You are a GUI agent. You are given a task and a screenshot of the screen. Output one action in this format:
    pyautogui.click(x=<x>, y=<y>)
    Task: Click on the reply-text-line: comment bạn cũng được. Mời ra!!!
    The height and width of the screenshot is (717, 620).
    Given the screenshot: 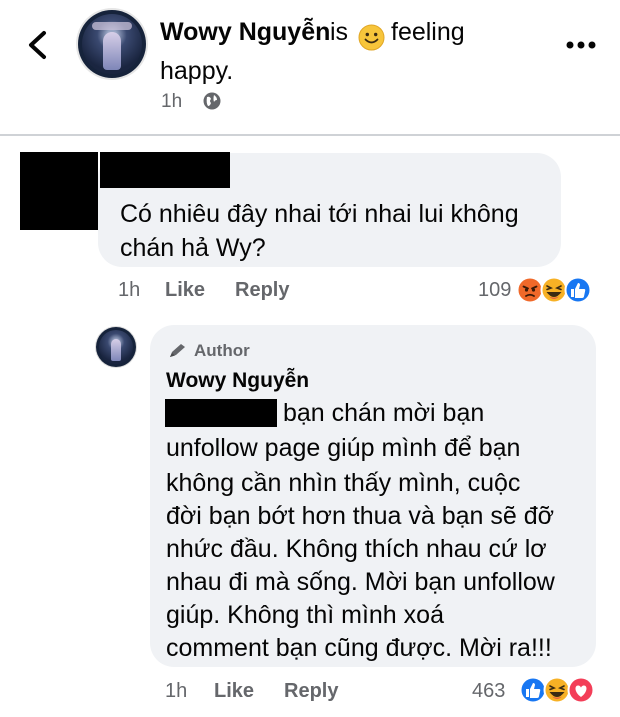 What is the action you would take?
    pyautogui.click(x=359, y=648)
    